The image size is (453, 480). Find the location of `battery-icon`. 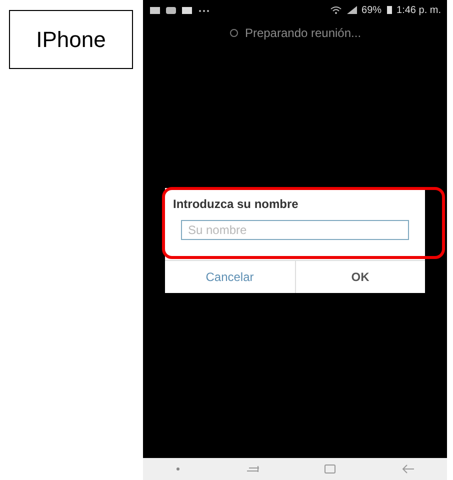

battery-icon is located at coordinates (389, 10).